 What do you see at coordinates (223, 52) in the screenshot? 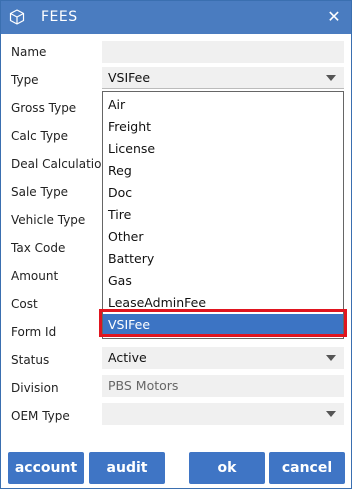
I see `name-input` at bounding box center [223, 52].